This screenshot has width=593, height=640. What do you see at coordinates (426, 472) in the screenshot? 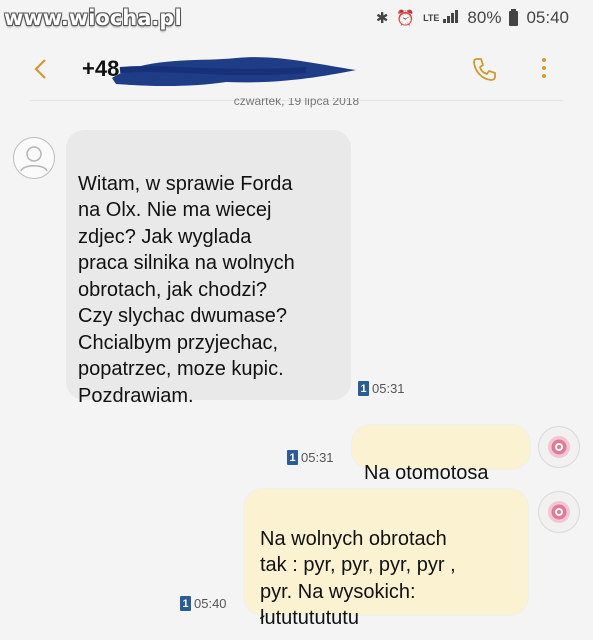
I see `message-text: Na otomotosa` at bounding box center [426, 472].